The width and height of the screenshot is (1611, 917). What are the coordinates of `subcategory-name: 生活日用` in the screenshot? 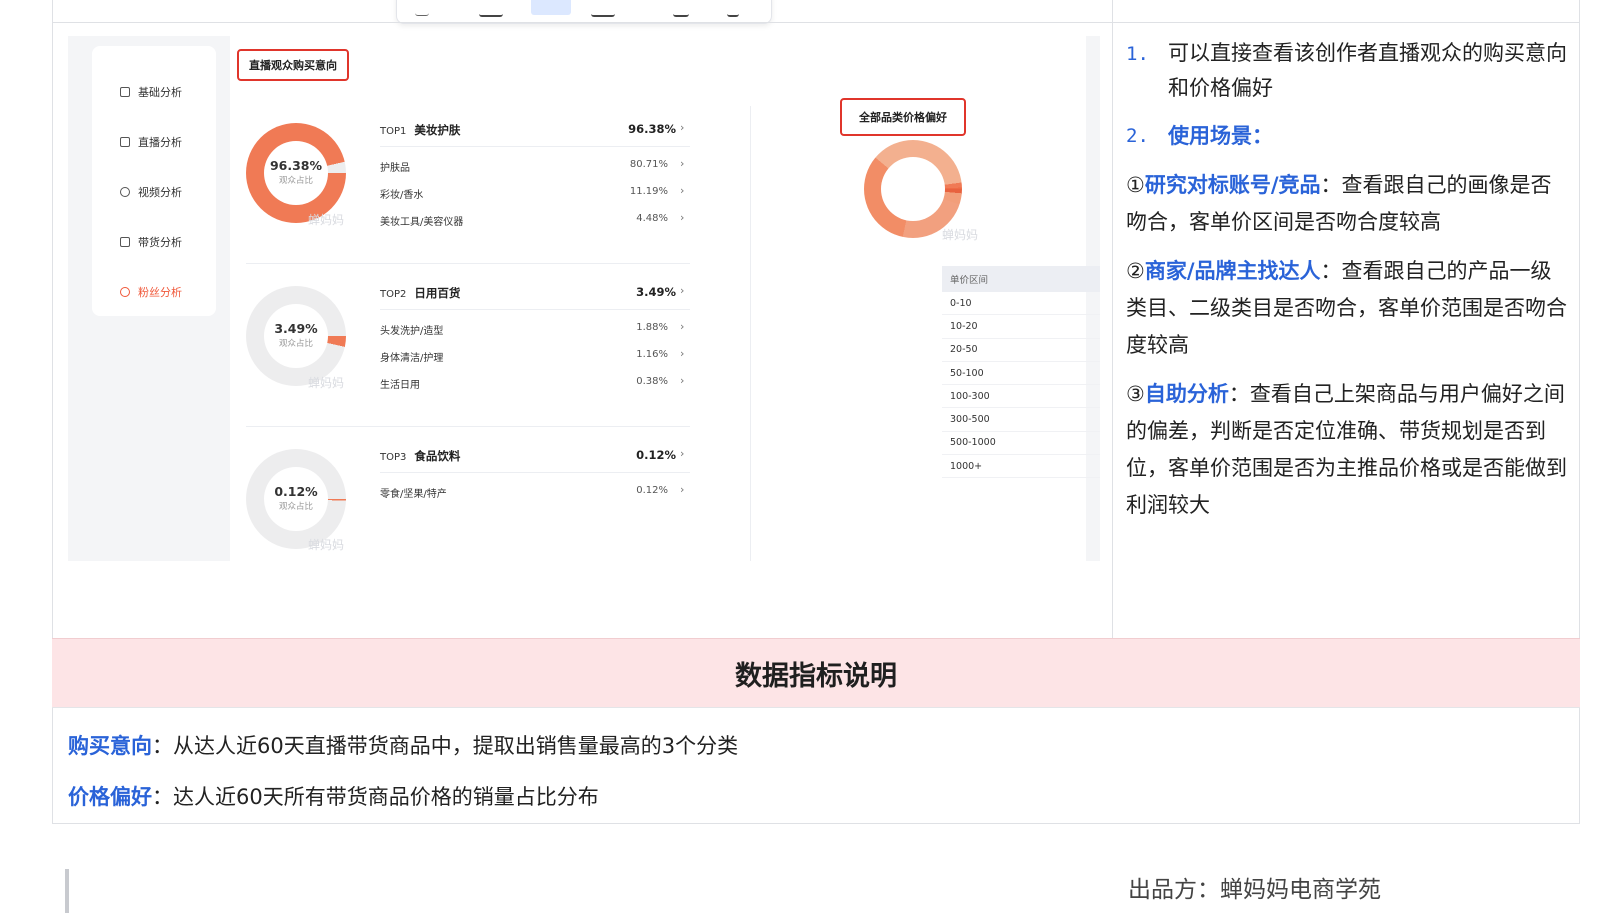 It's located at (400, 385).